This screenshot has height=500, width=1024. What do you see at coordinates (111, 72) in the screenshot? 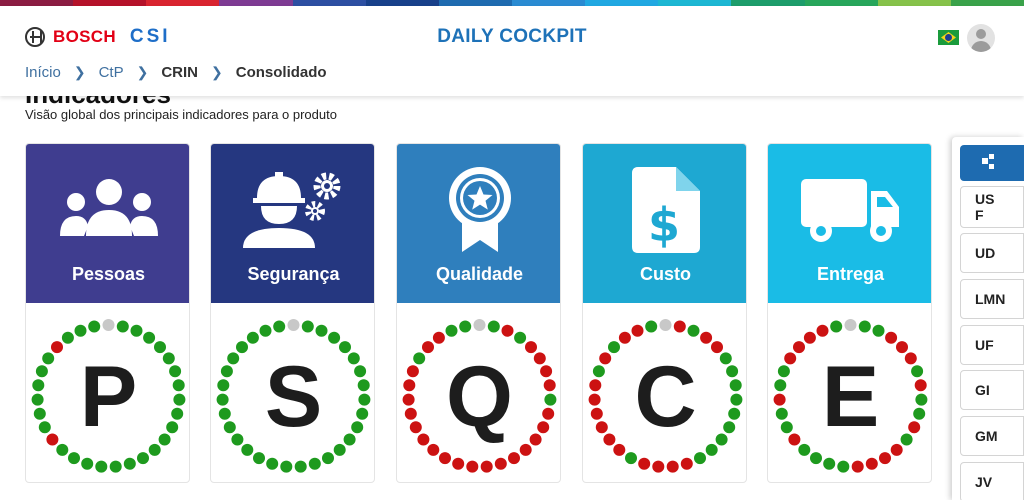
I see `breadcrumb-ctp: CtP` at bounding box center [111, 72].